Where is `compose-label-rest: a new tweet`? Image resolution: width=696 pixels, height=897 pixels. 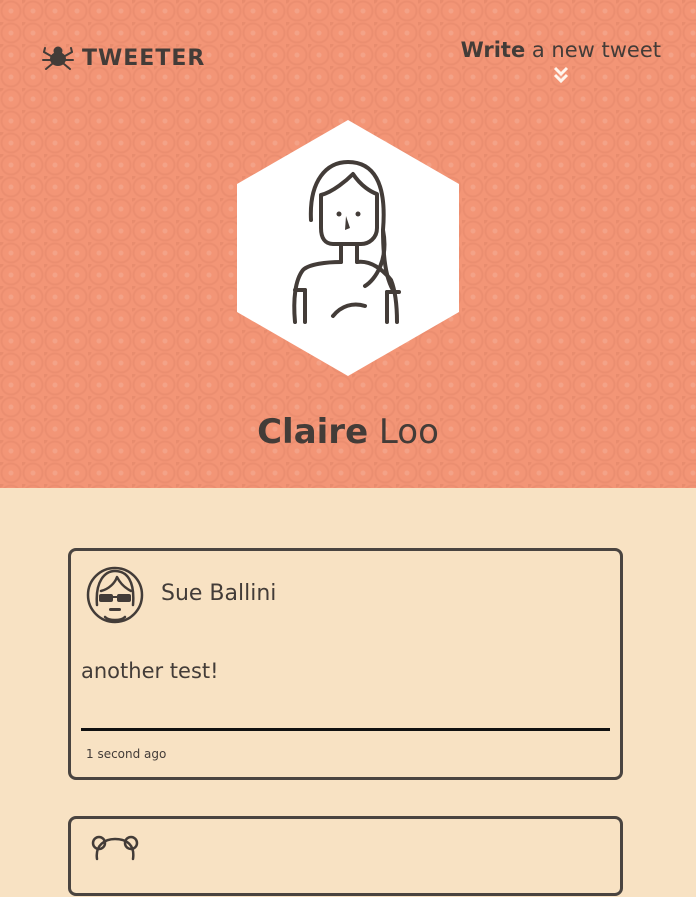
compose-label-rest: a new tweet is located at coordinates (593, 50).